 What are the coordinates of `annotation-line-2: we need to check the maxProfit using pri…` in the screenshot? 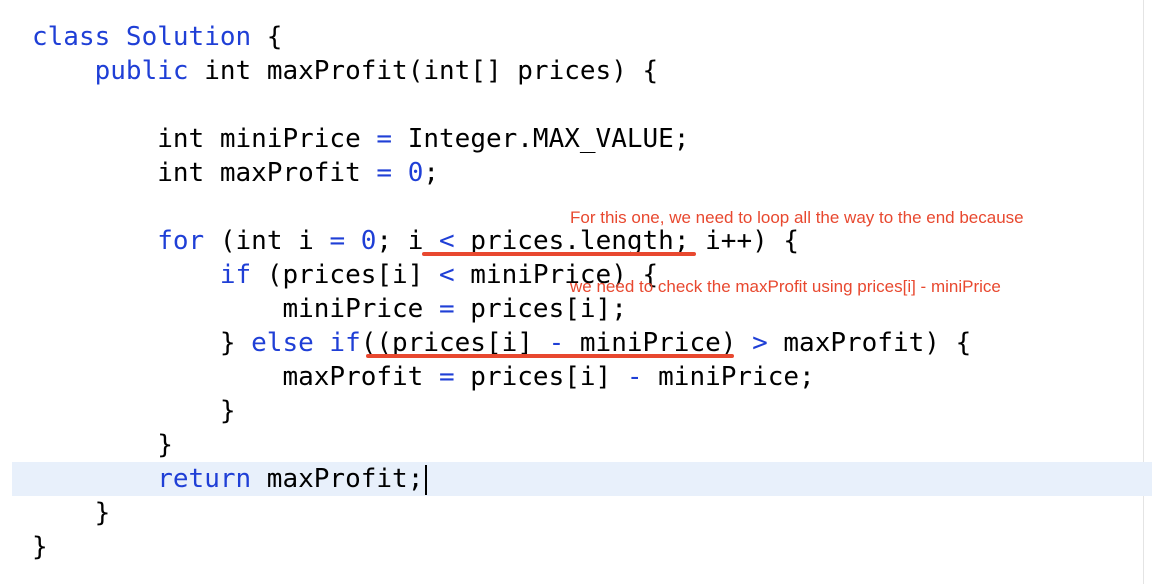 It's located at (785, 286).